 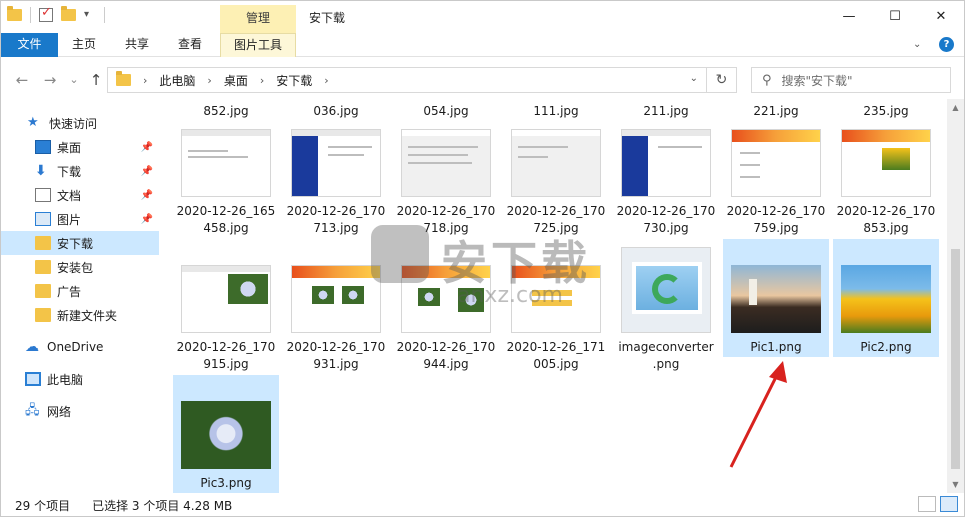 I want to click on vertical-scrollbar: ▲ ▼, so click(x=955, y=296).